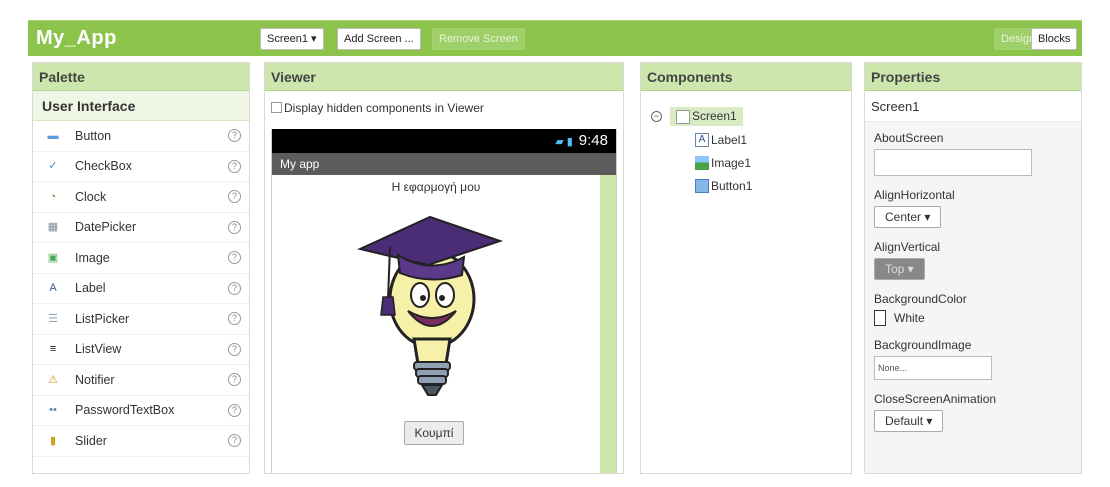  Describe the element at coordinates (899, 269) in the screenshot. I see `alignvertical-dropdown: Top ▾` at that location.